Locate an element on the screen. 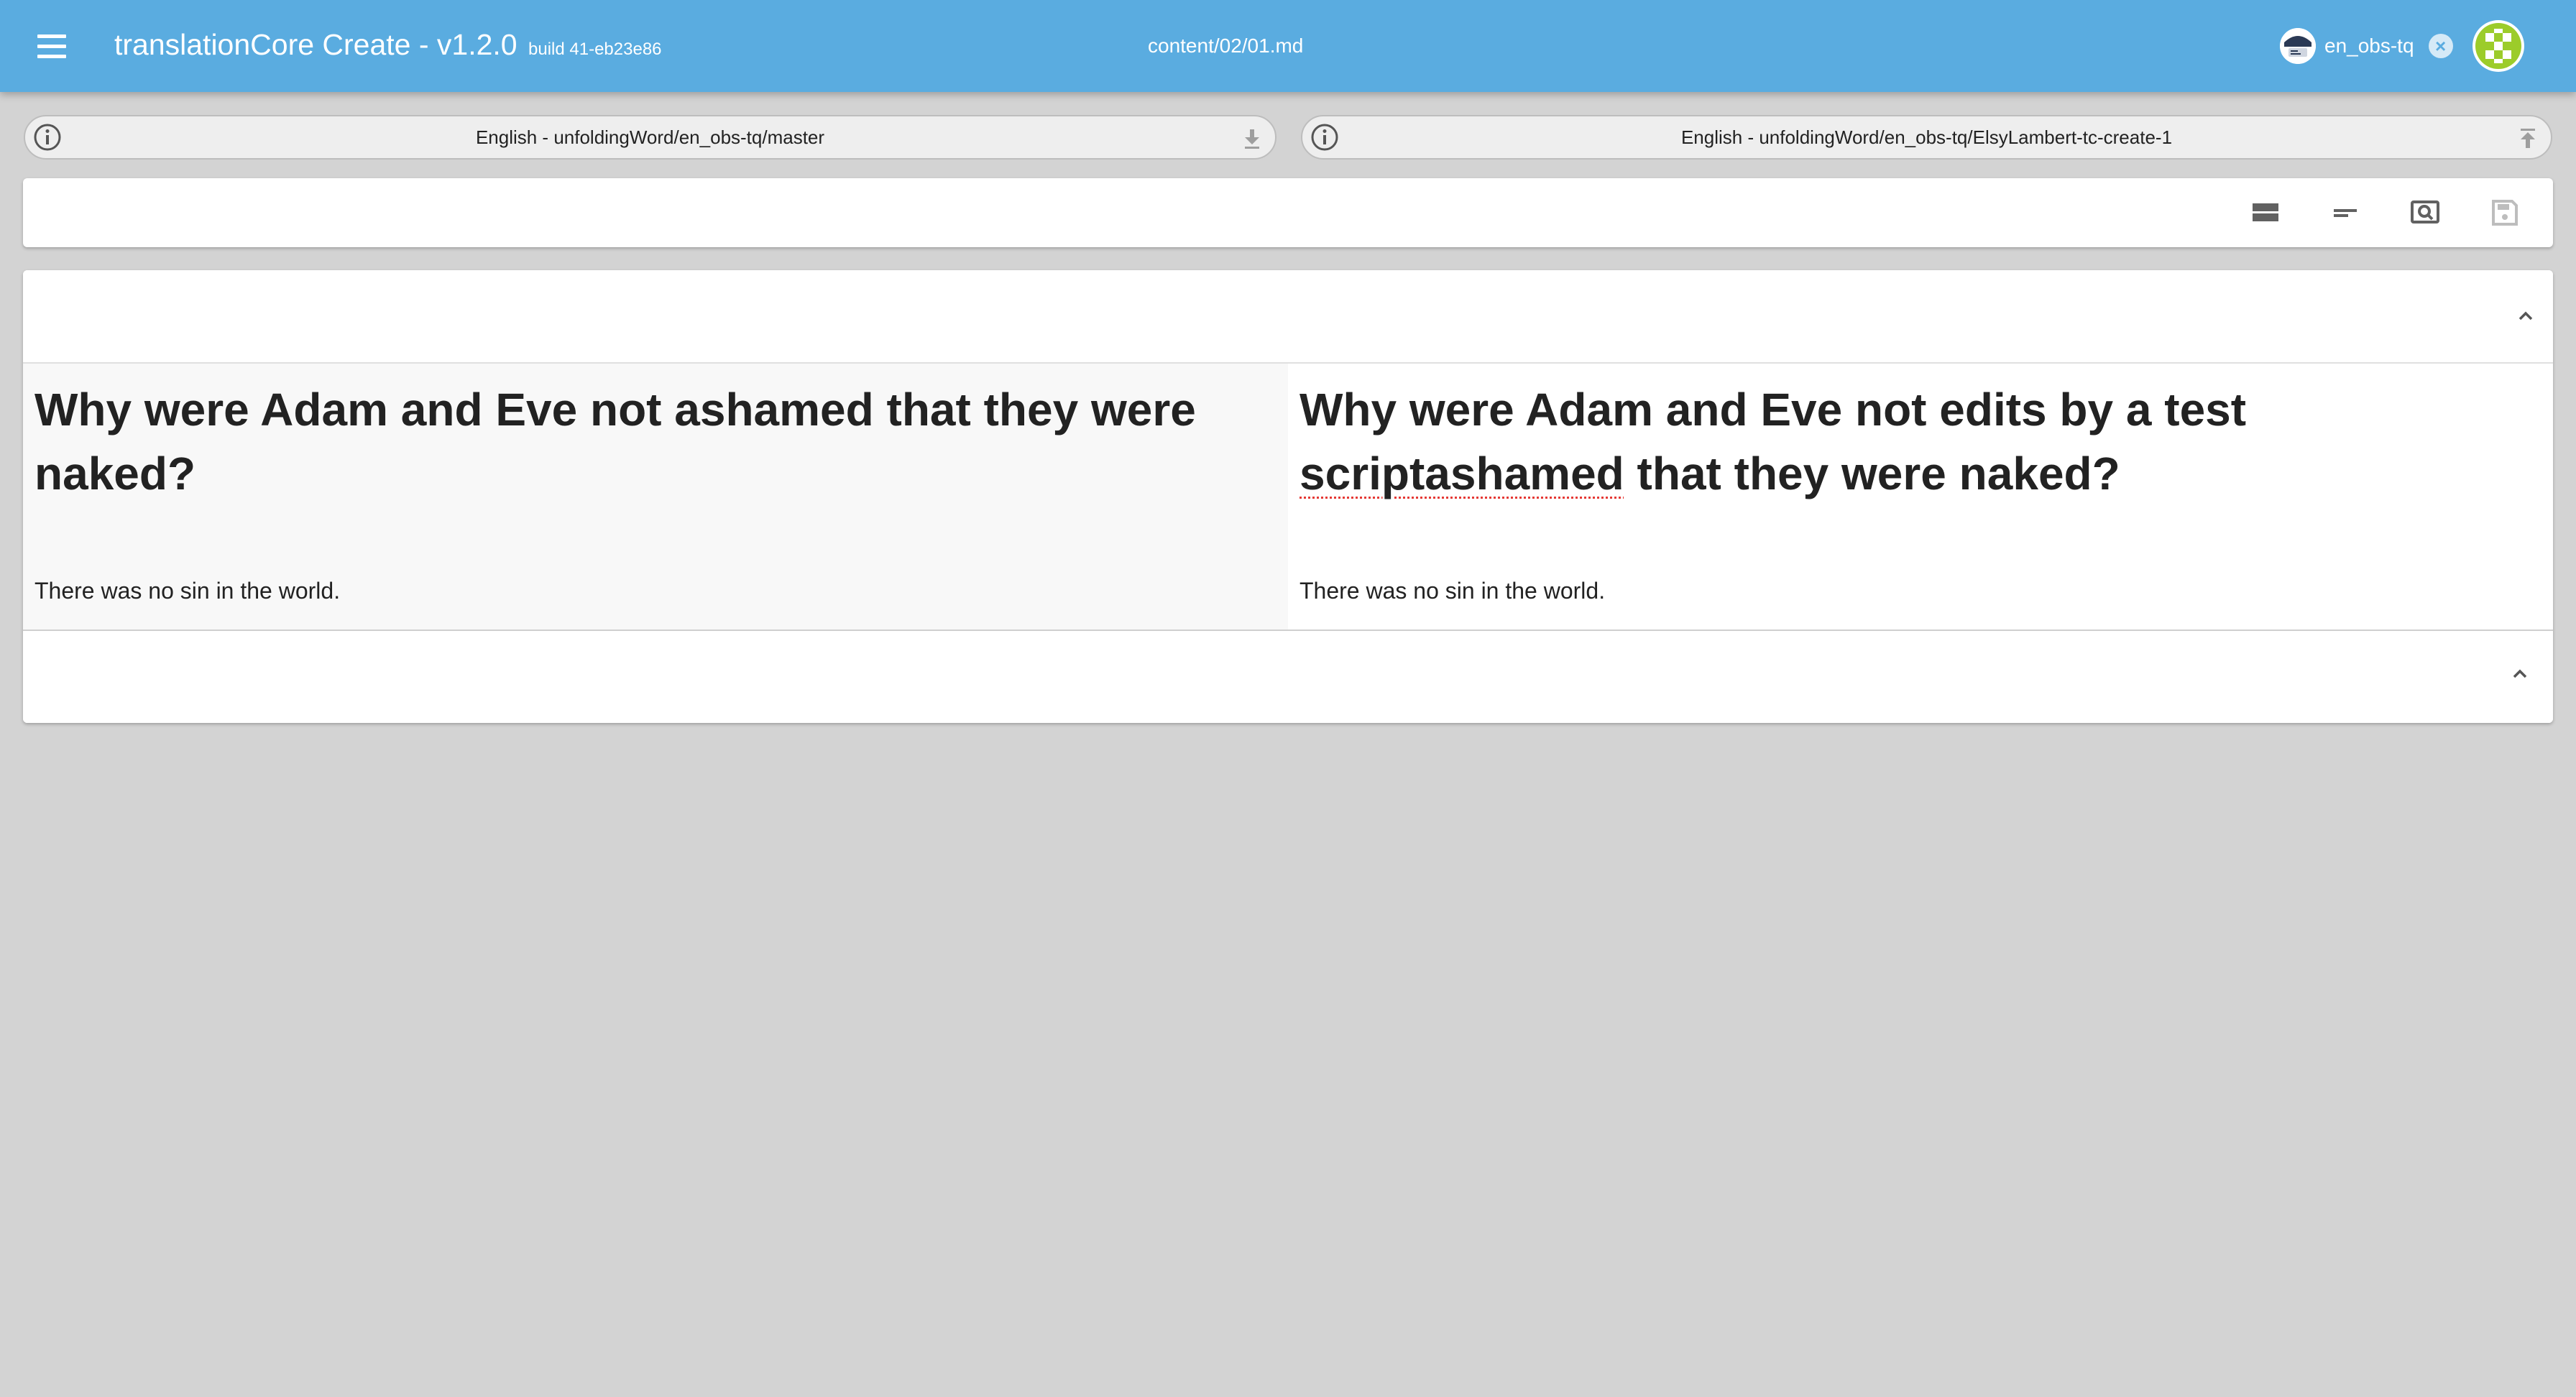  section-header is located at coordinates (1288, 317).